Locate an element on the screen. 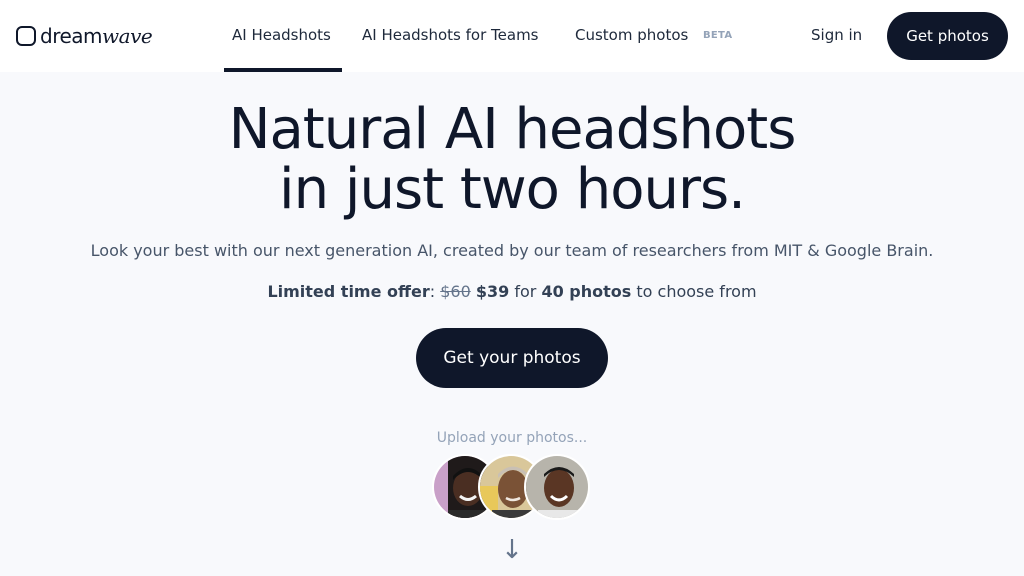 The image size is (1024, 576). hero-title-line1: Natural AI headshots is located at coordinates (512, 129).